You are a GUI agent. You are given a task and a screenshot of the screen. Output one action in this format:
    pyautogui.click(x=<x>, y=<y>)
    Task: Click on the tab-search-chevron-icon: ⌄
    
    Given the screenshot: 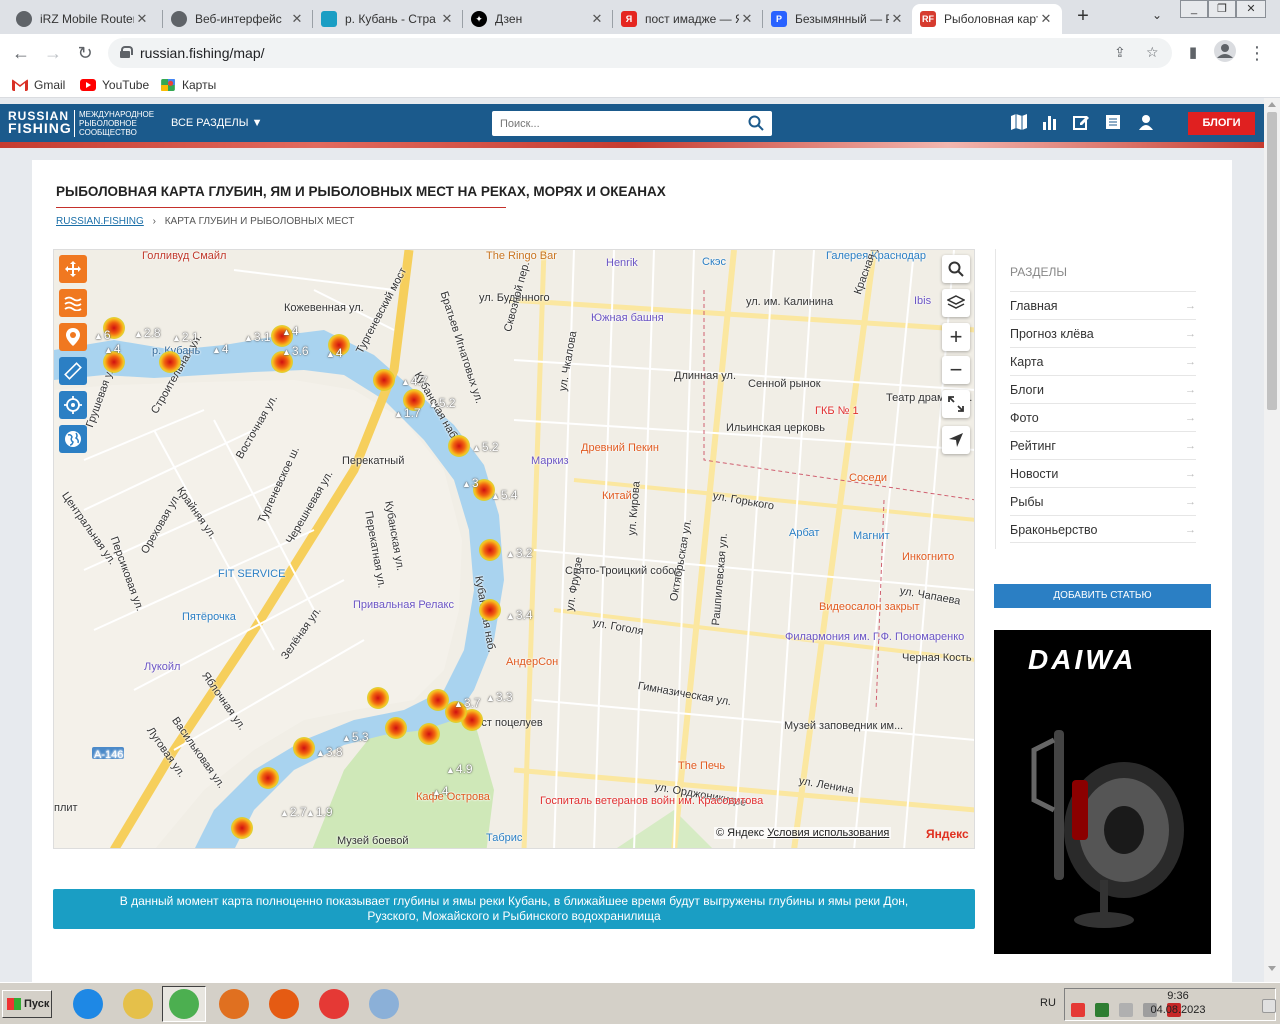 What is the action you would take?
    pyautogui.click(x=1157, y=15)
    